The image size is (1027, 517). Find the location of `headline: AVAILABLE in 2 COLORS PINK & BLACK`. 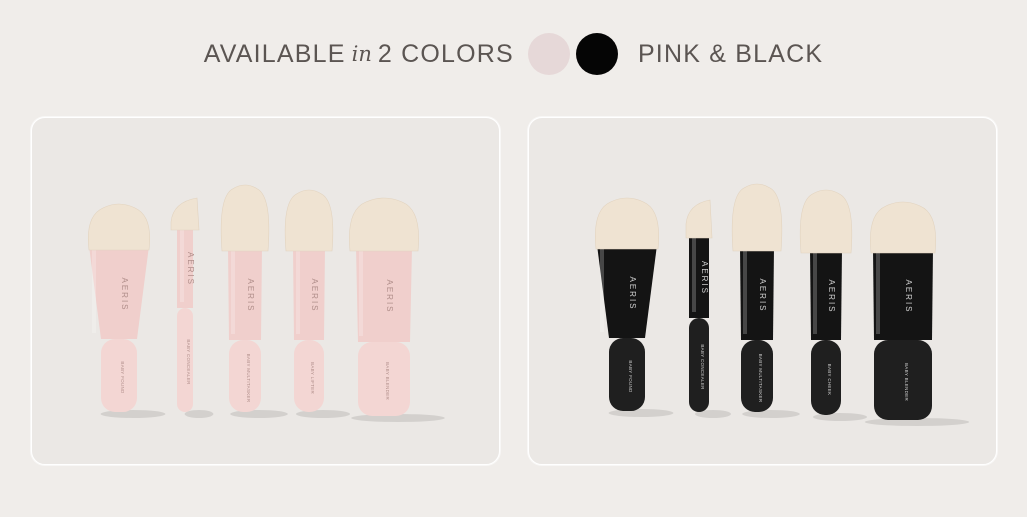

headline: AVAILABLE in 2 COLORS PINK & BLACK is located at coordinates (513, 54).